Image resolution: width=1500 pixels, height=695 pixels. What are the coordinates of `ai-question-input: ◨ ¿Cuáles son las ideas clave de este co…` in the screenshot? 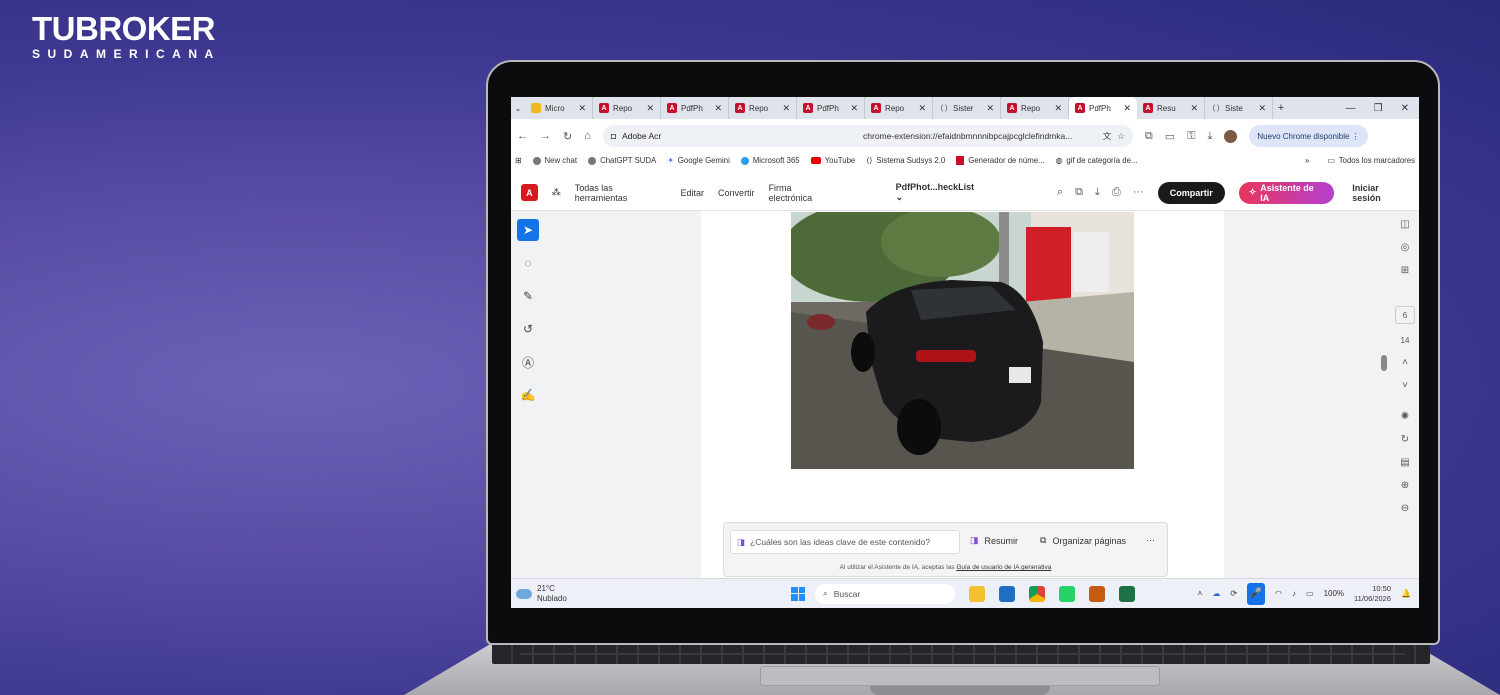 It's located at (845, 542).